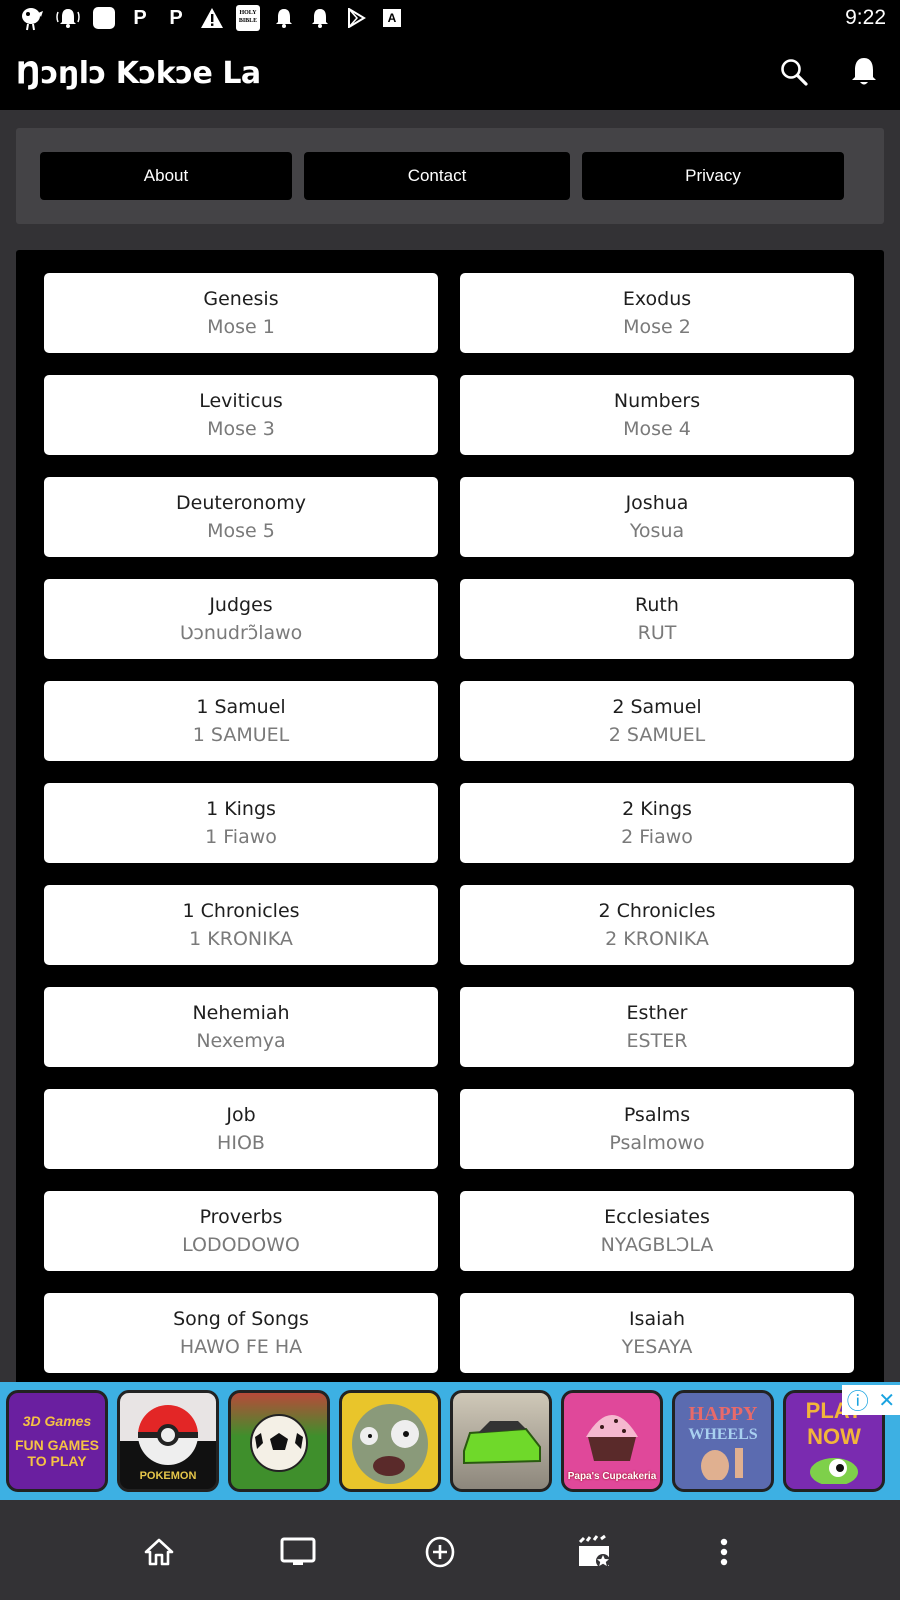 This screenshot has width=900, height=1600. I want to click on bible-label: HOLY BIBLE, so click(248, 18).